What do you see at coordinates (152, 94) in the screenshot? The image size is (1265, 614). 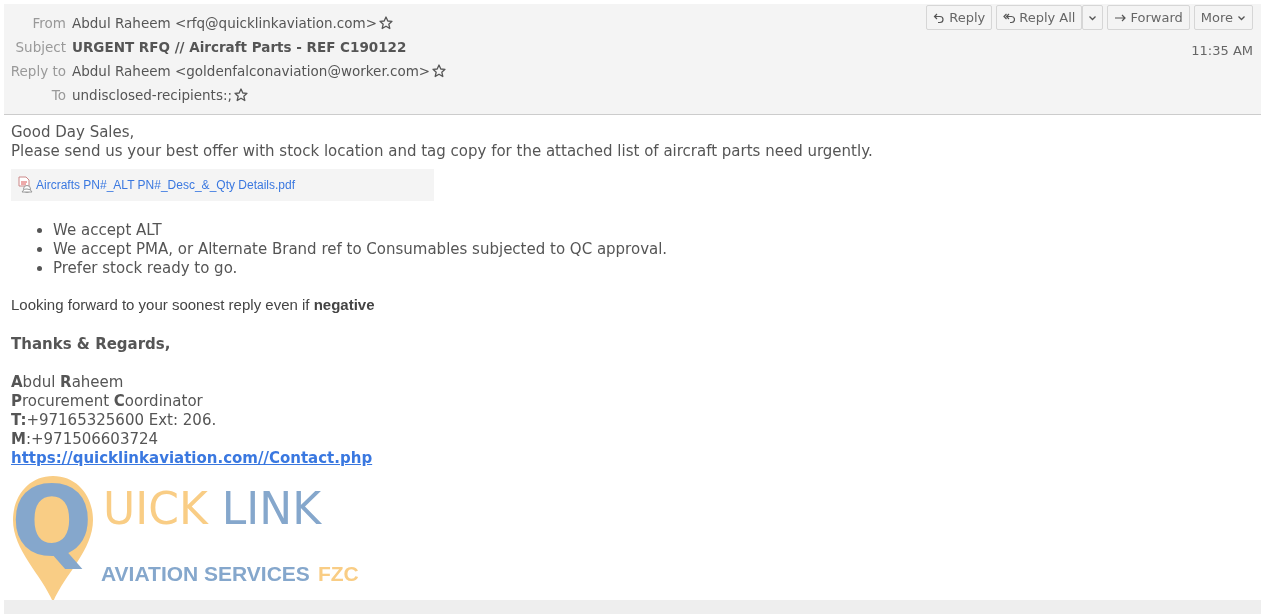 I see `address-link: undisclosed-recipients:;` at bounding box center [152, 94].